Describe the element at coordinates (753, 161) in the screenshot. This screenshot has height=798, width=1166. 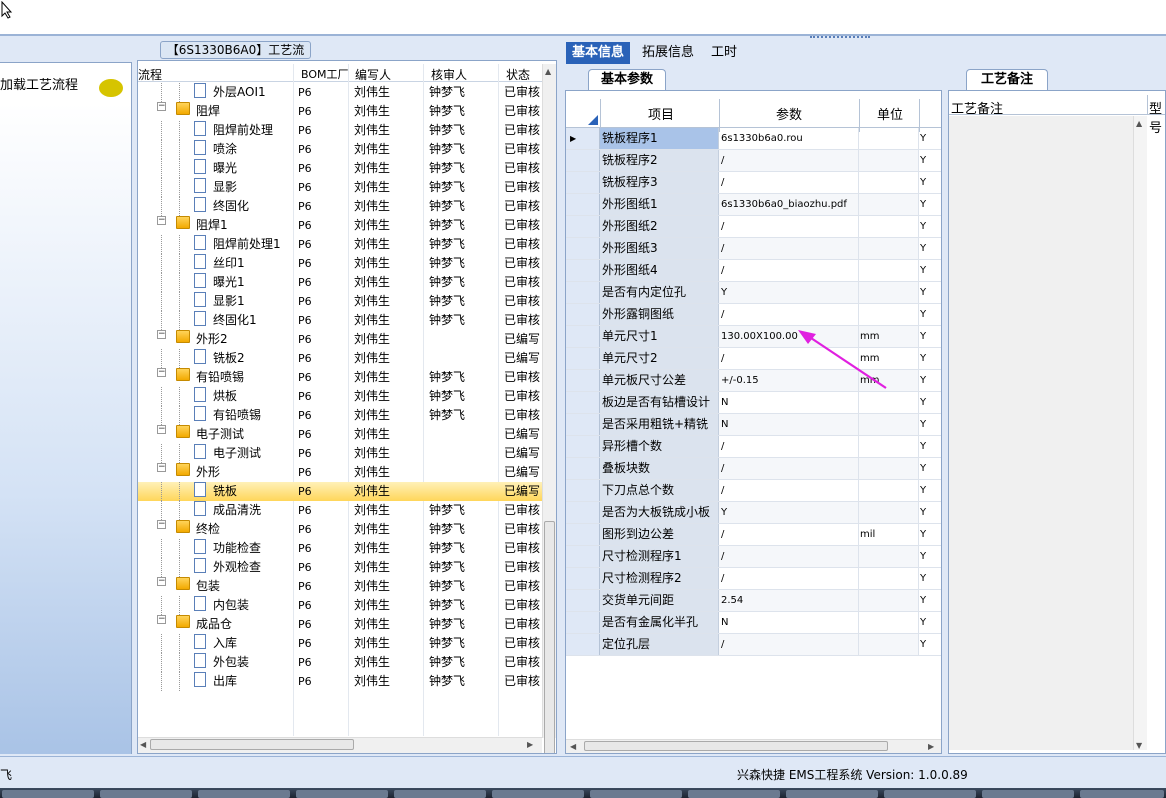
I see `param-row: 铣板程序2/ Y` at that location.